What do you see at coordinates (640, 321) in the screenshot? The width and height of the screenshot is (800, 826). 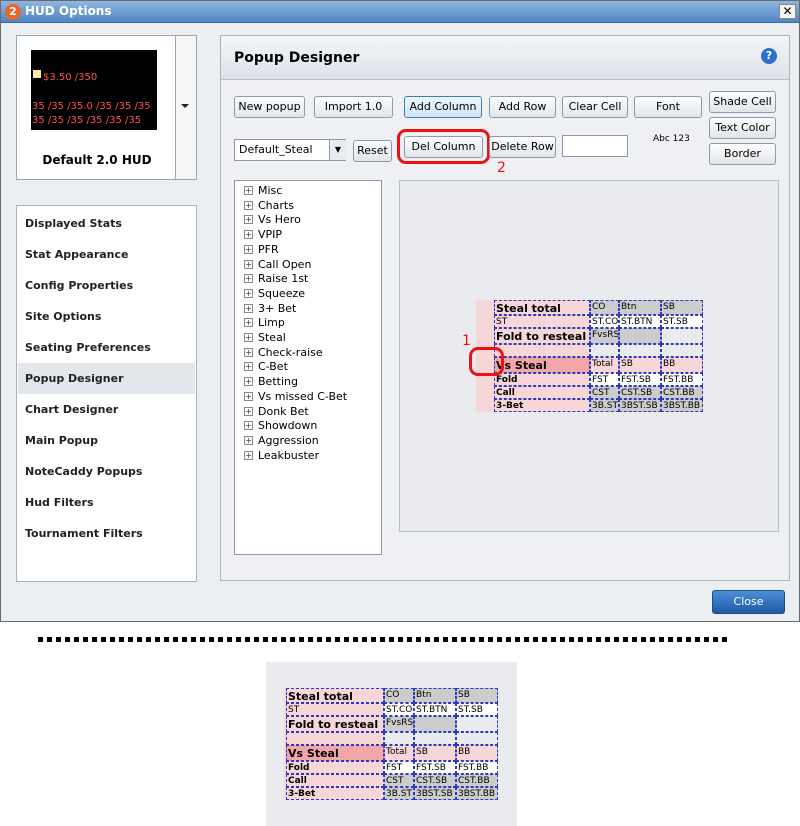 I see `grid-cell: ST.BTN` at bounding box center [640, 321].